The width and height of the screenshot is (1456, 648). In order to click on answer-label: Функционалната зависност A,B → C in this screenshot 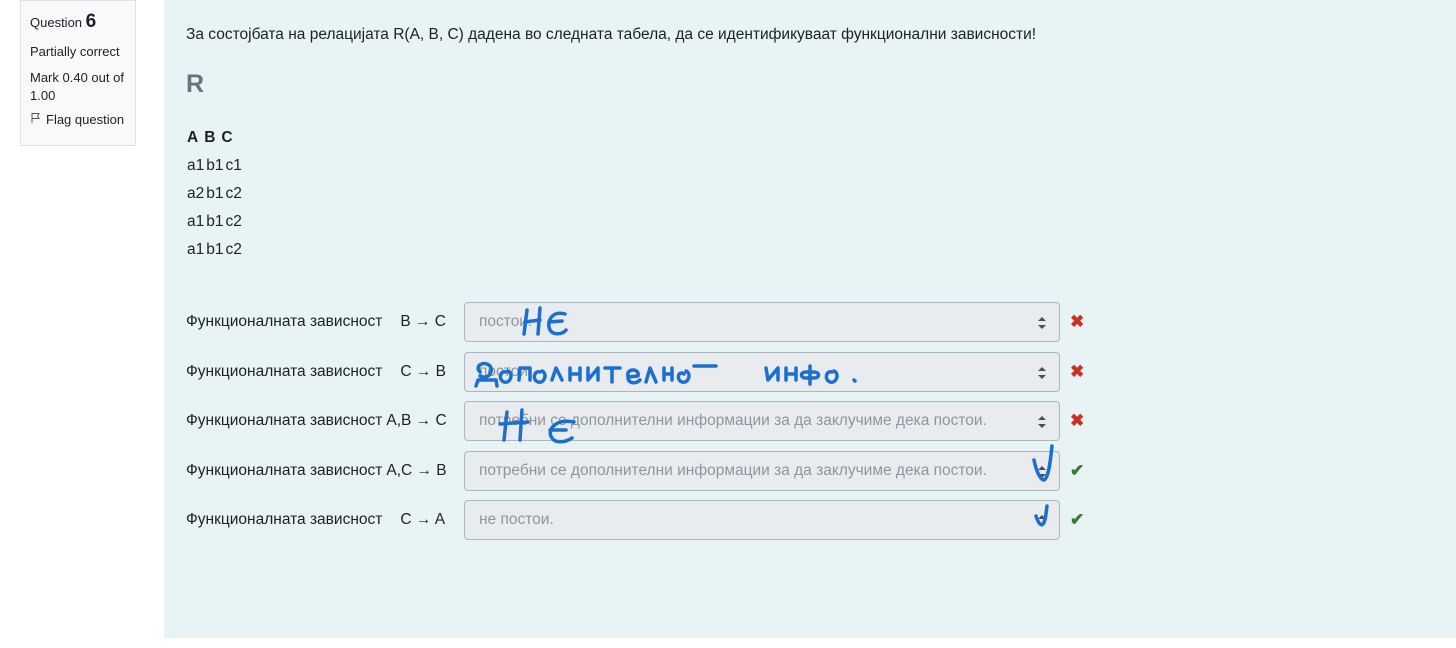, I will do `click(325, 421)`.